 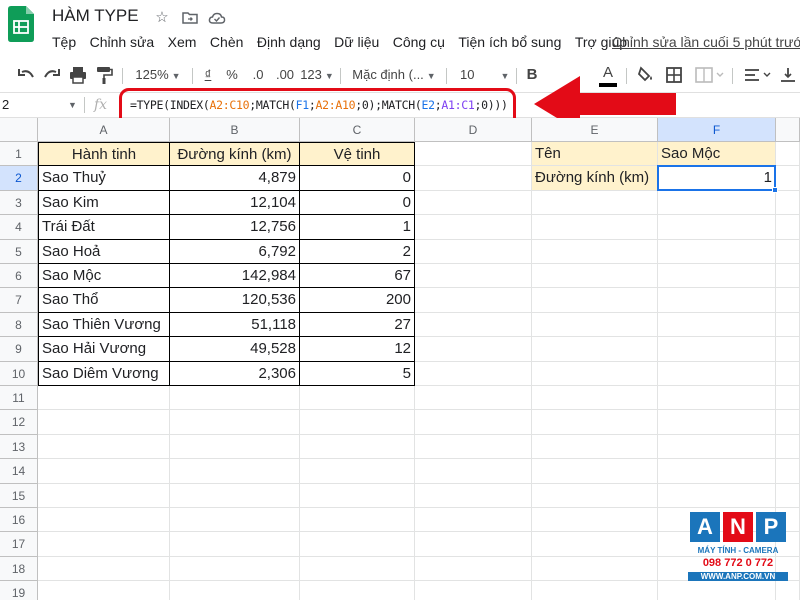 I want to click on table-cell: 49,528, so click(x=235, y=349).